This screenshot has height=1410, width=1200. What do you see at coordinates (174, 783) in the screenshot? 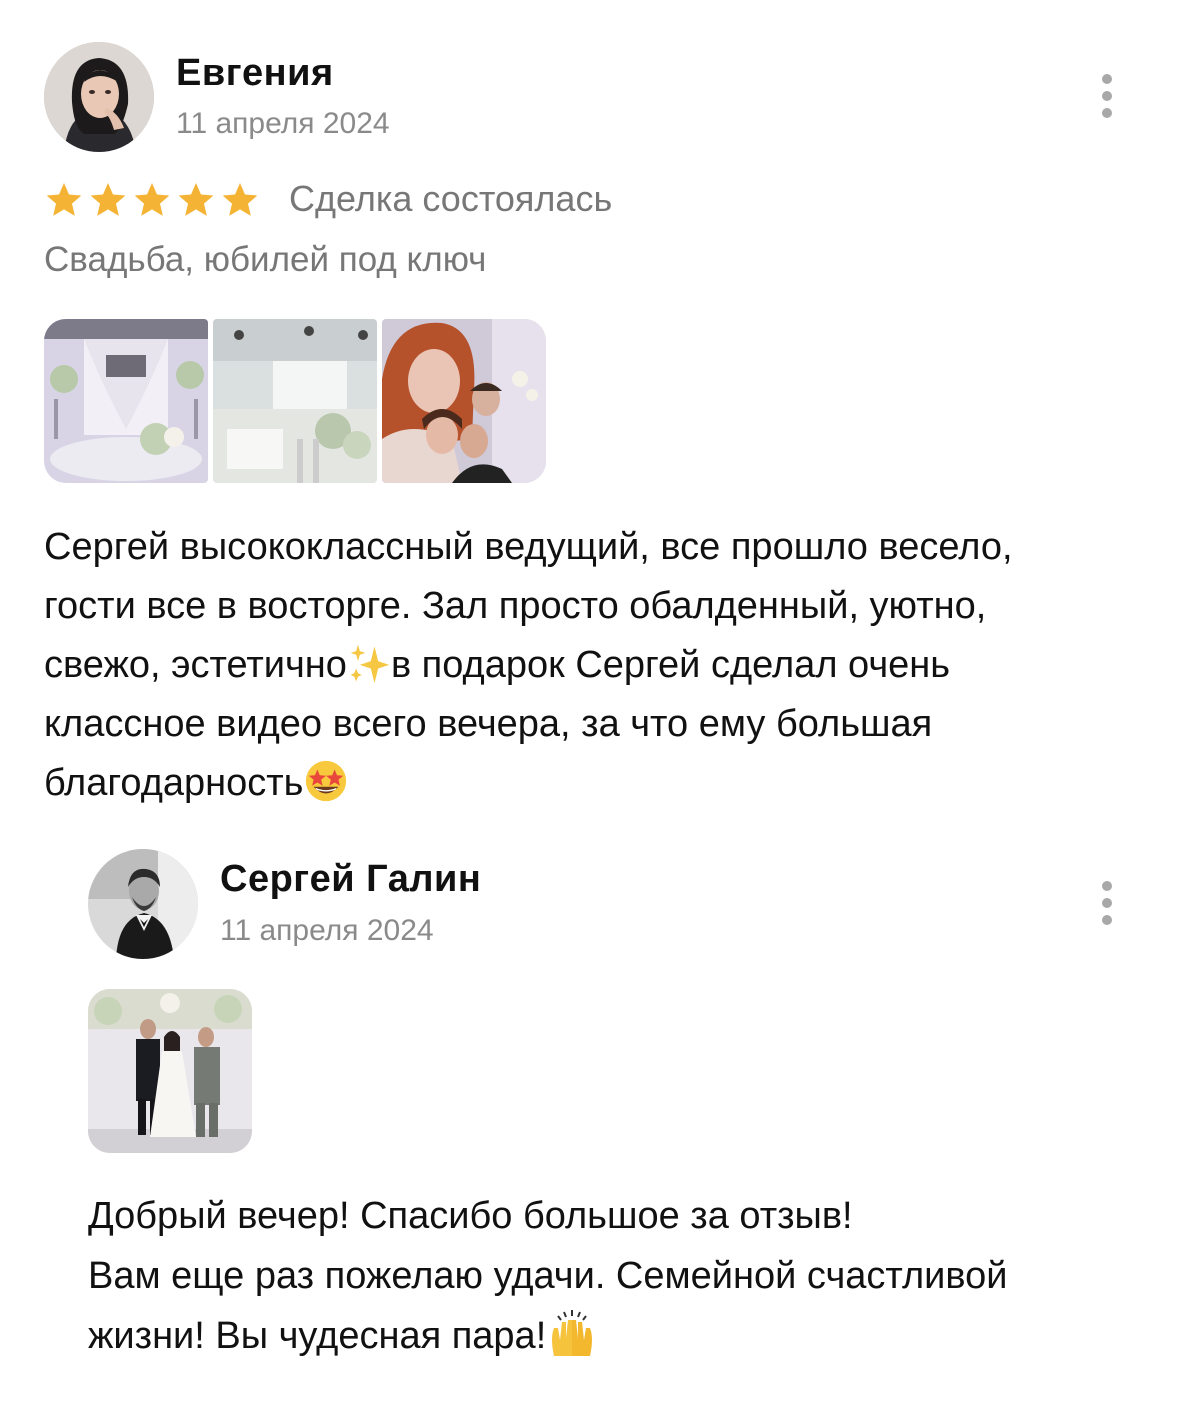
I see `review-text-fragment: благодарность` at bounding box center [174, 783].